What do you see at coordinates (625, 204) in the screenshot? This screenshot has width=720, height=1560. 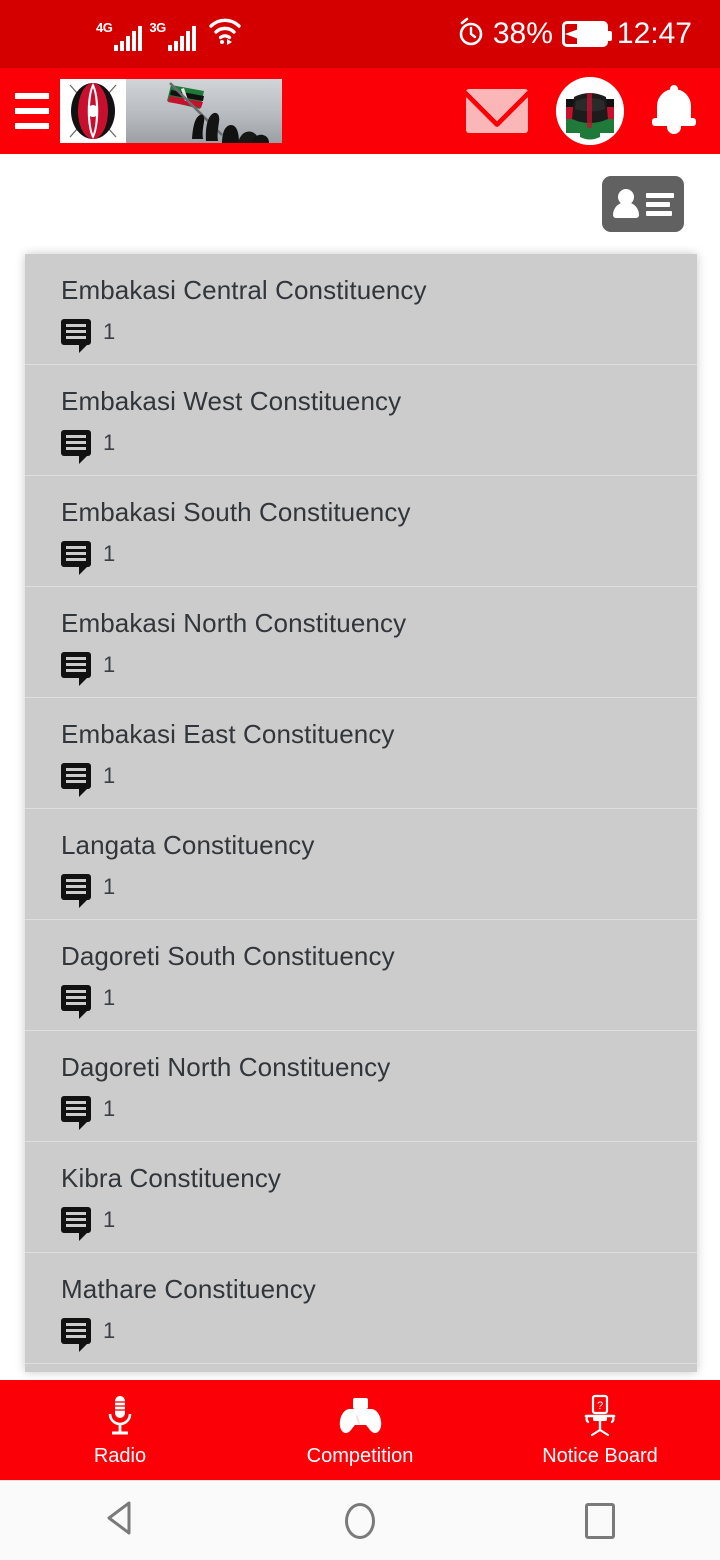 I see `contact-card-icon` at bounding box center [625, 204].